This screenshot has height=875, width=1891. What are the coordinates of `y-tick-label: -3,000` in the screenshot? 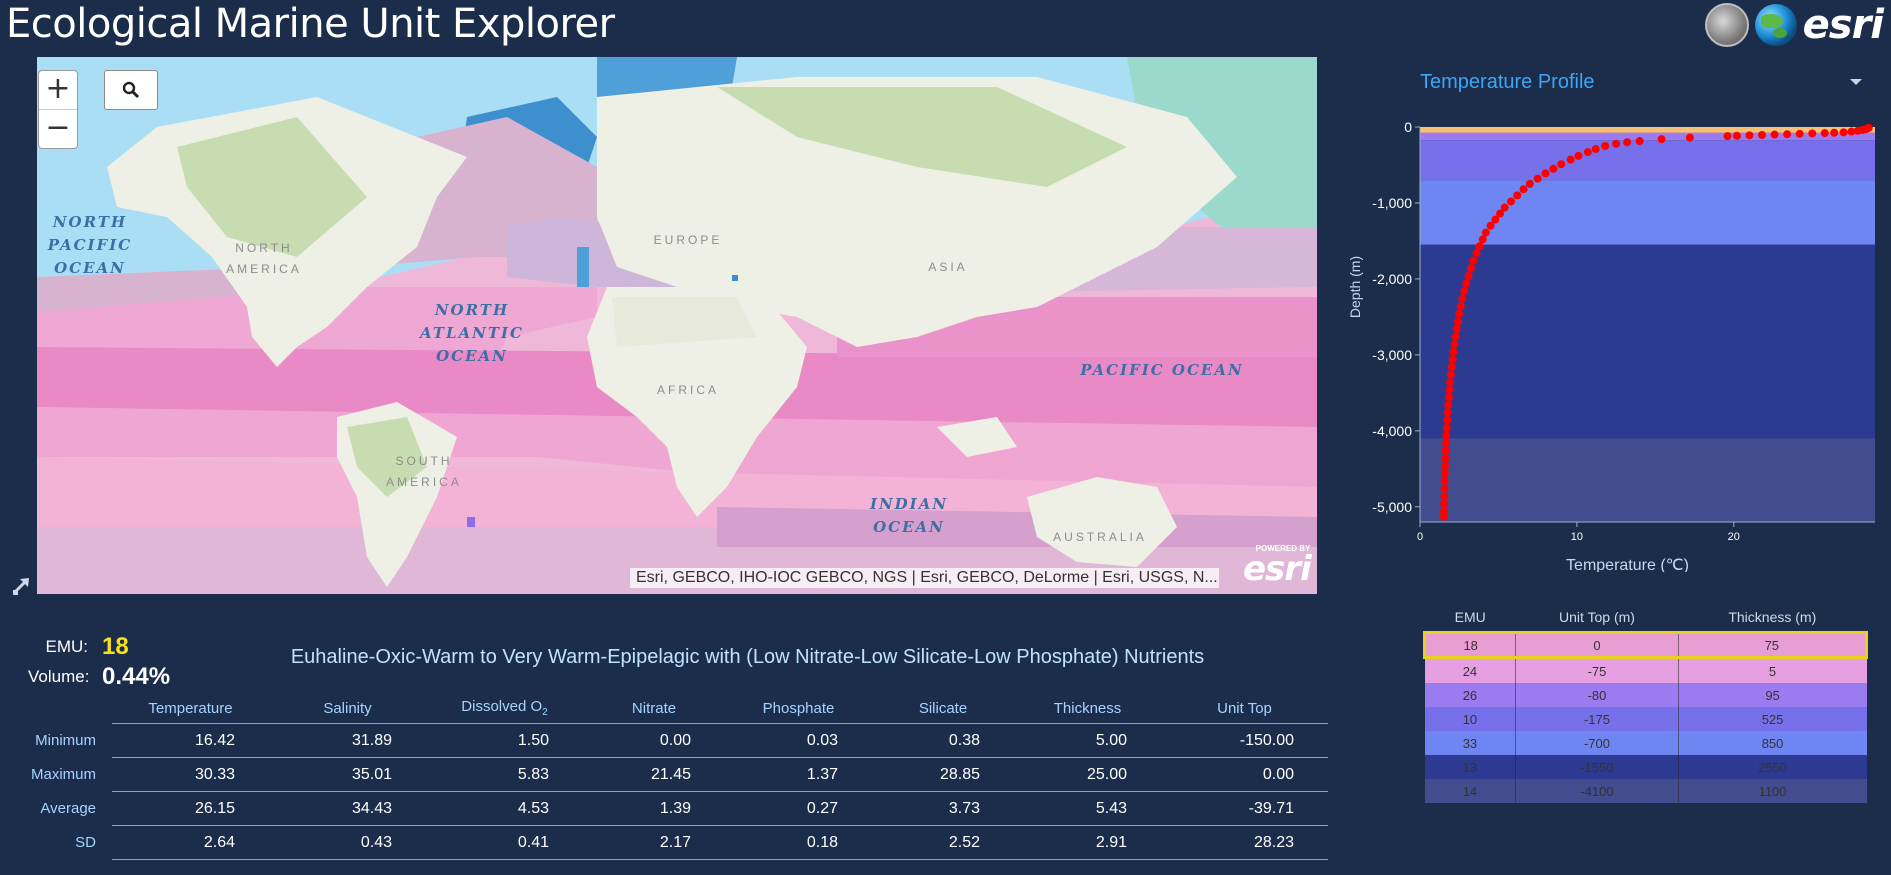 It's located at (1392, 355).